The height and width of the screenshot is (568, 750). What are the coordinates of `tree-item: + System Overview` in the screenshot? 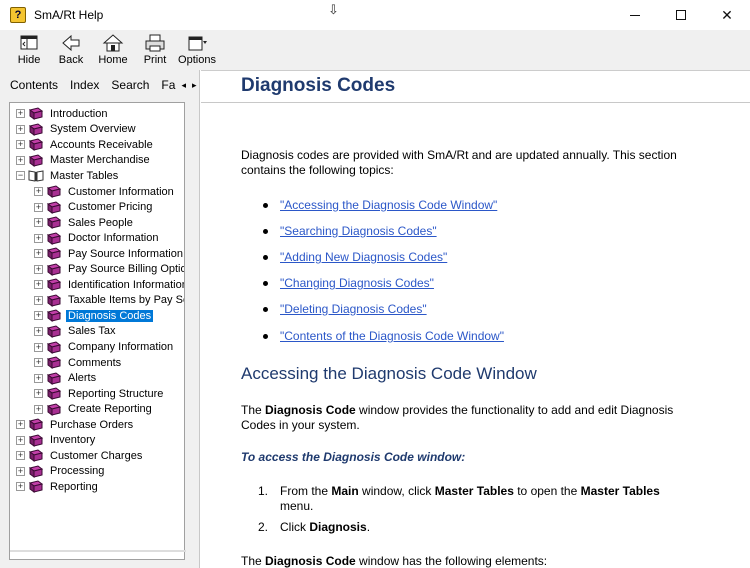 It's located at (77, 130).